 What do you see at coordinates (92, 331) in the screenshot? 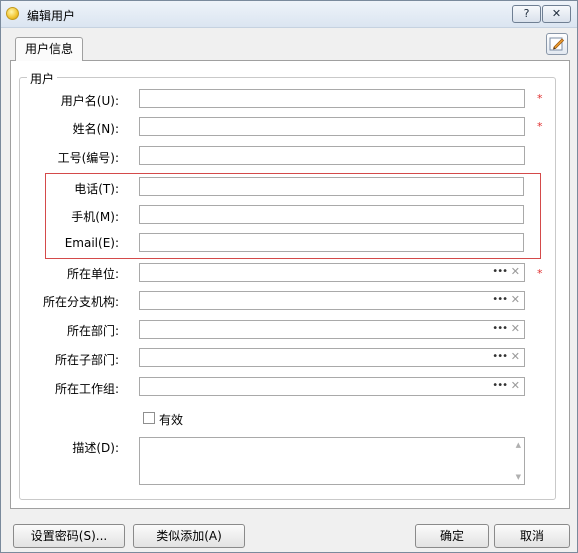
I see `department-label: 所在部门:` at bounding box center [92, 331].